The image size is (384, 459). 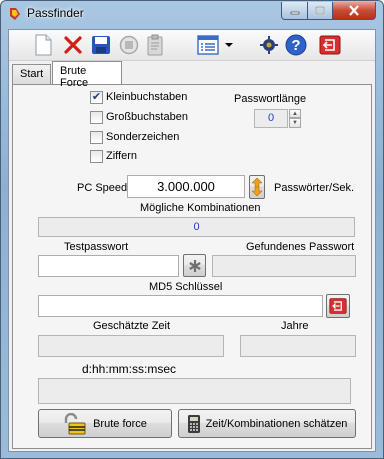 I want to click on estimated-time-label: Geschätzte Zeit, so click(x=132, y=326).